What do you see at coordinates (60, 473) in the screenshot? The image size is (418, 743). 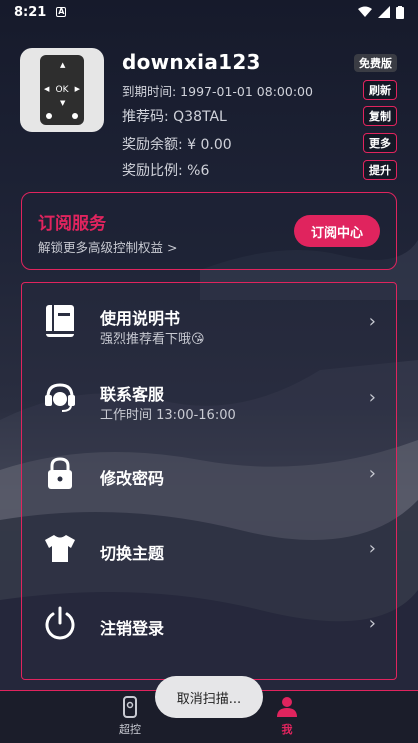 I see `lock-icon` at bounding box center [60, 473].